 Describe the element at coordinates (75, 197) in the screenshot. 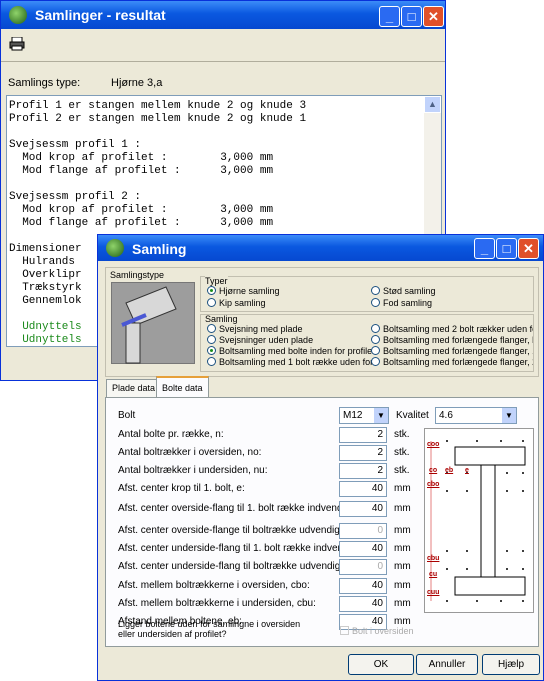

I see `result-line: Svejsessm profil 2 :` at that location.